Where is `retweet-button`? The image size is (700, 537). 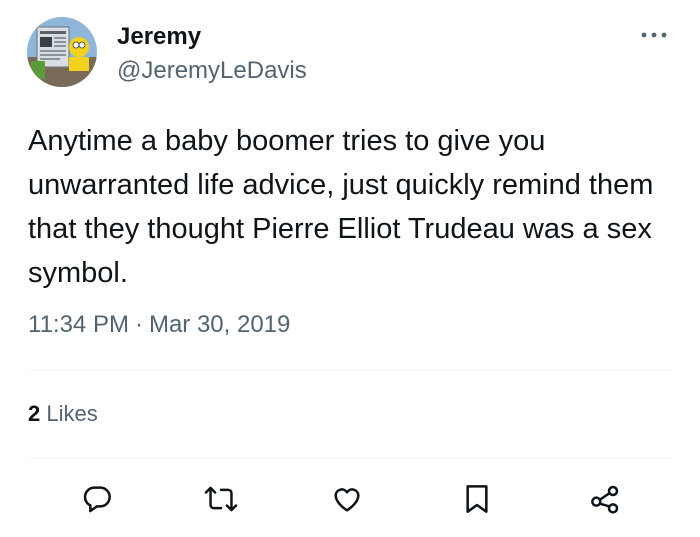
retweet-button is located at coordinates (221, 499).